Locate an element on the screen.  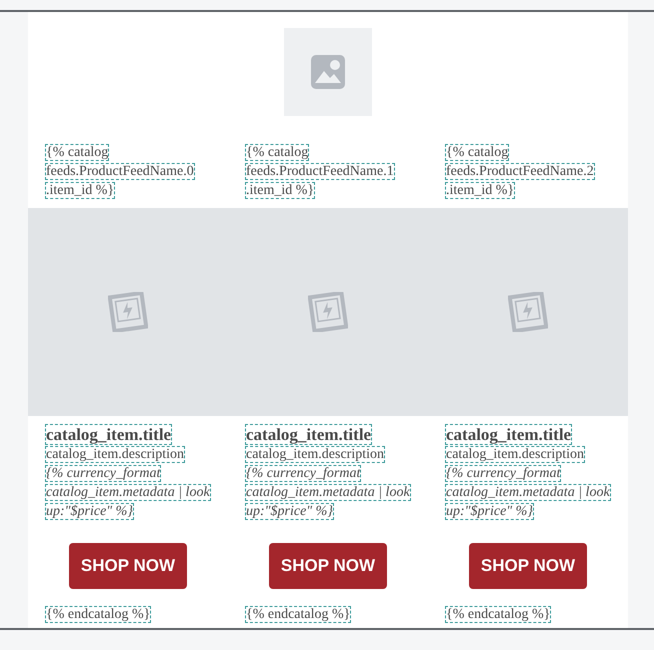
item-id-tag: {% catalog feeds.ProductFeedName.1 .item_id %} is located at coordinates (320, 171).